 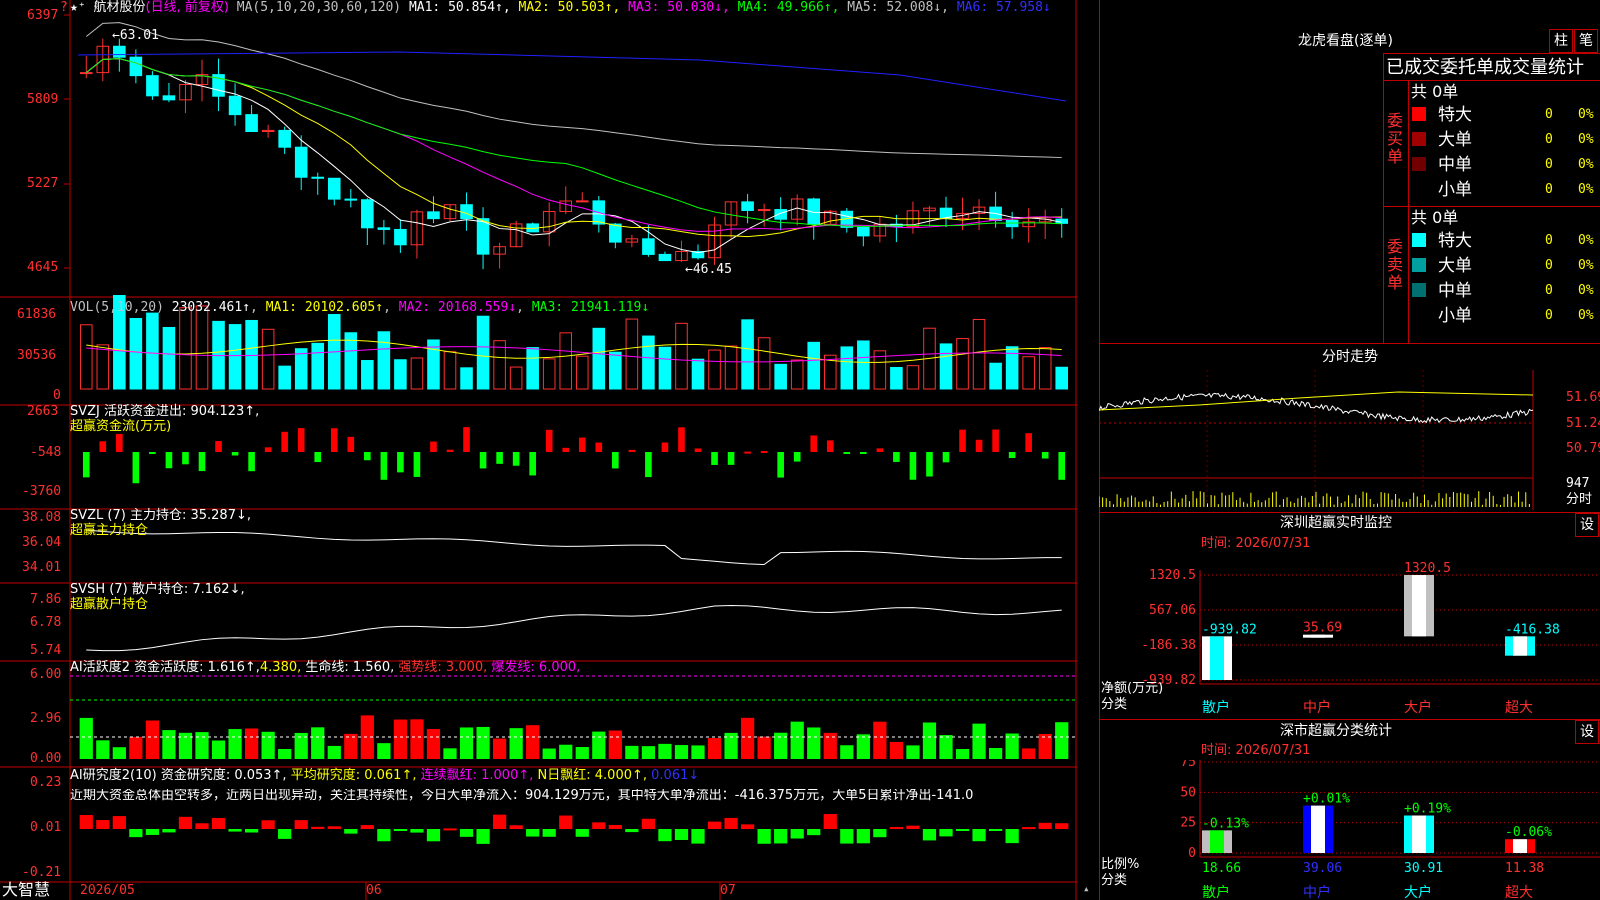 I want to click on vol-tick-0: 61836, so click(x=37, y=314).